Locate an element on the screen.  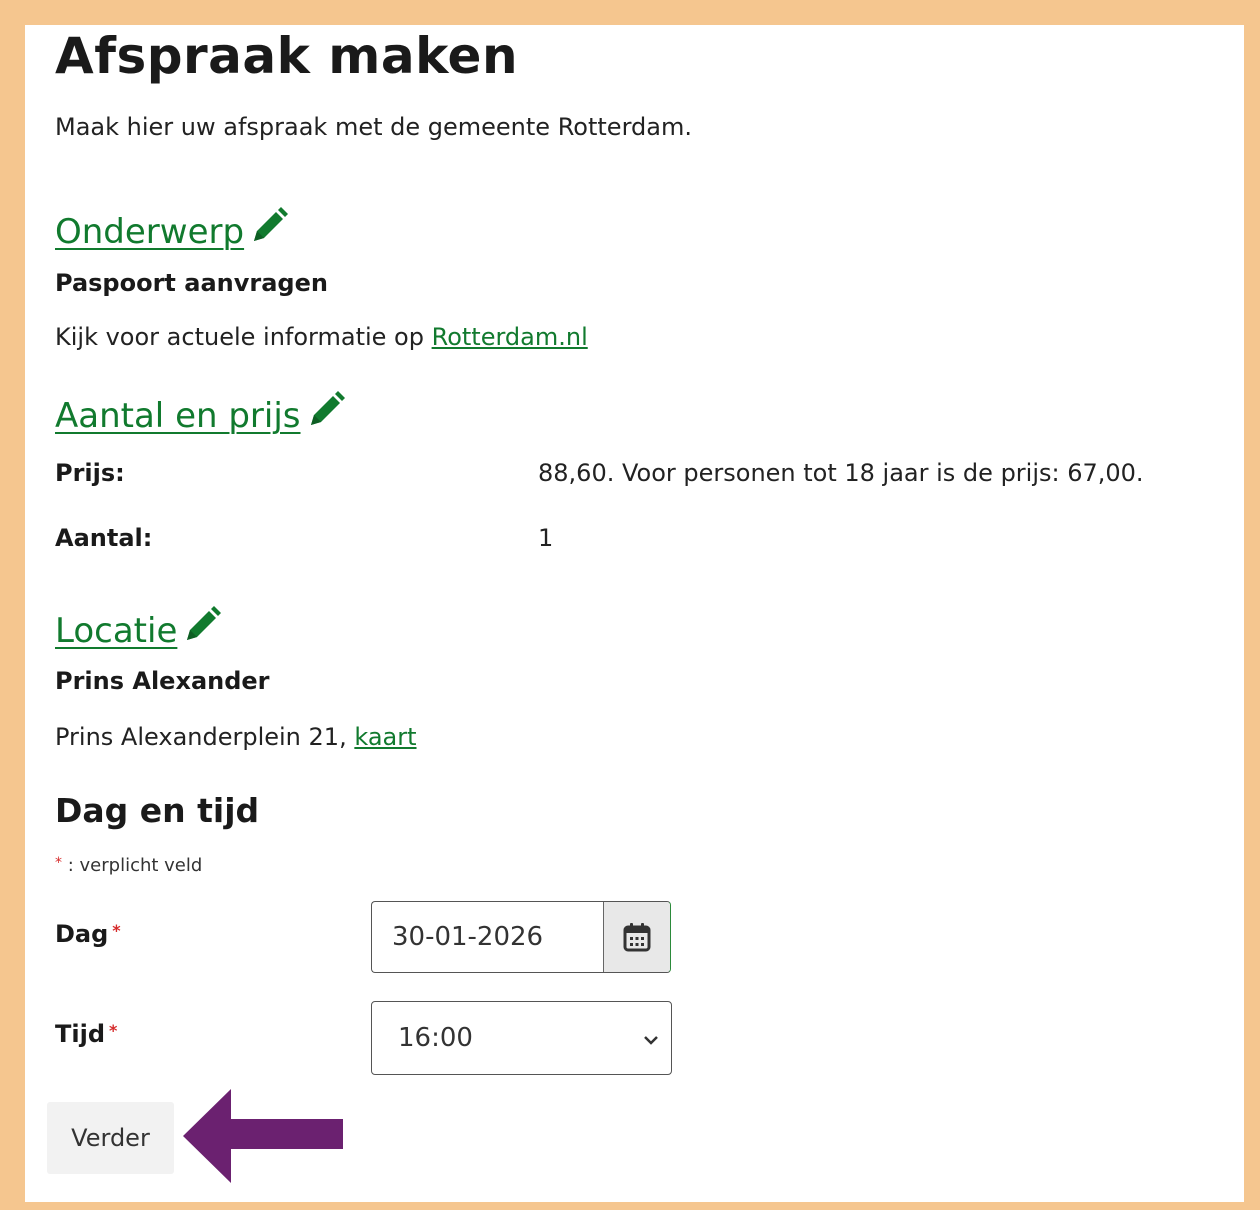
onderwerp-info-text: Kijk voor actuele informatie op is located at coordinates (243, 337).